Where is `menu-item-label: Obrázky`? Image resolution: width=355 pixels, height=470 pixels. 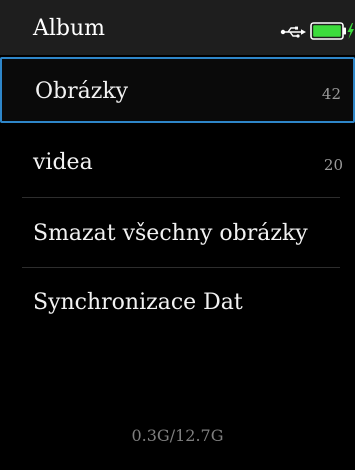
menu-item-label: Obrázky is located at coordinates (82, 91).